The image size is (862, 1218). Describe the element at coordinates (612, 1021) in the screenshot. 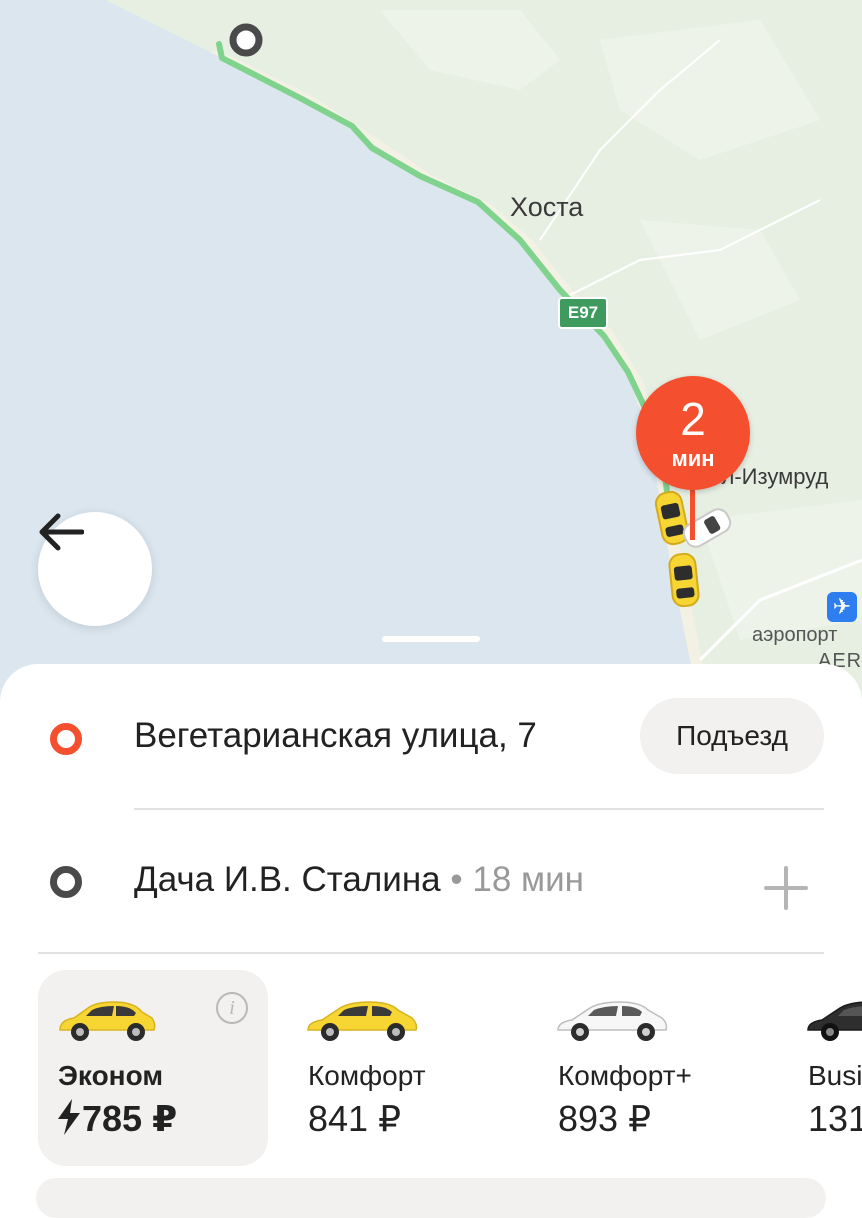

I see `white-car-icon` at that location.